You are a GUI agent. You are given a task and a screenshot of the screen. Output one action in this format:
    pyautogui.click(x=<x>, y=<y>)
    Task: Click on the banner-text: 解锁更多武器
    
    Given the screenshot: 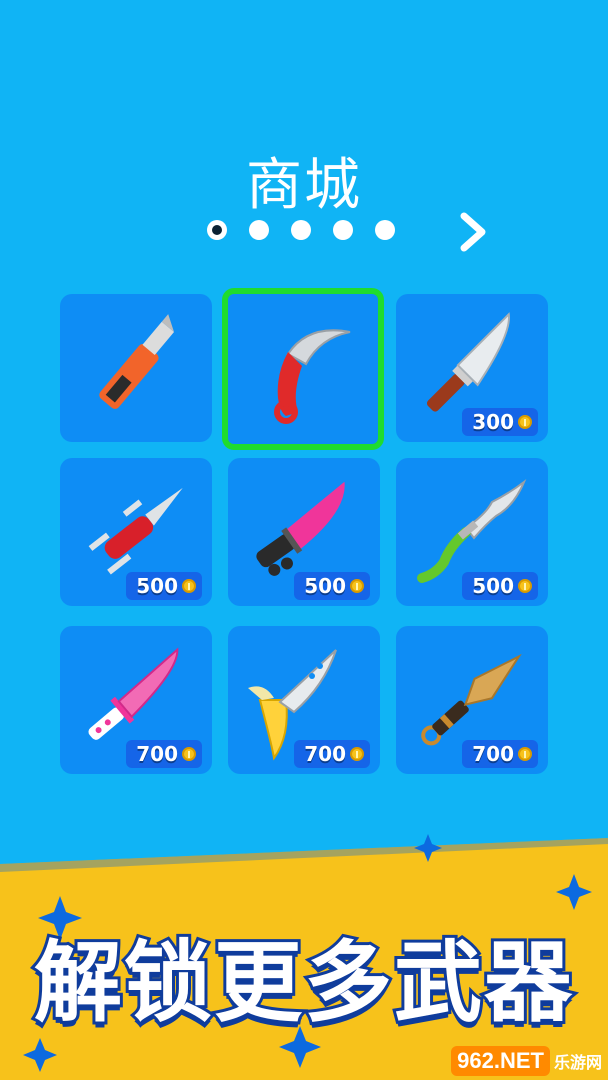 What is the action you would take?
    pyautogui.click(x=303, y=982)
    